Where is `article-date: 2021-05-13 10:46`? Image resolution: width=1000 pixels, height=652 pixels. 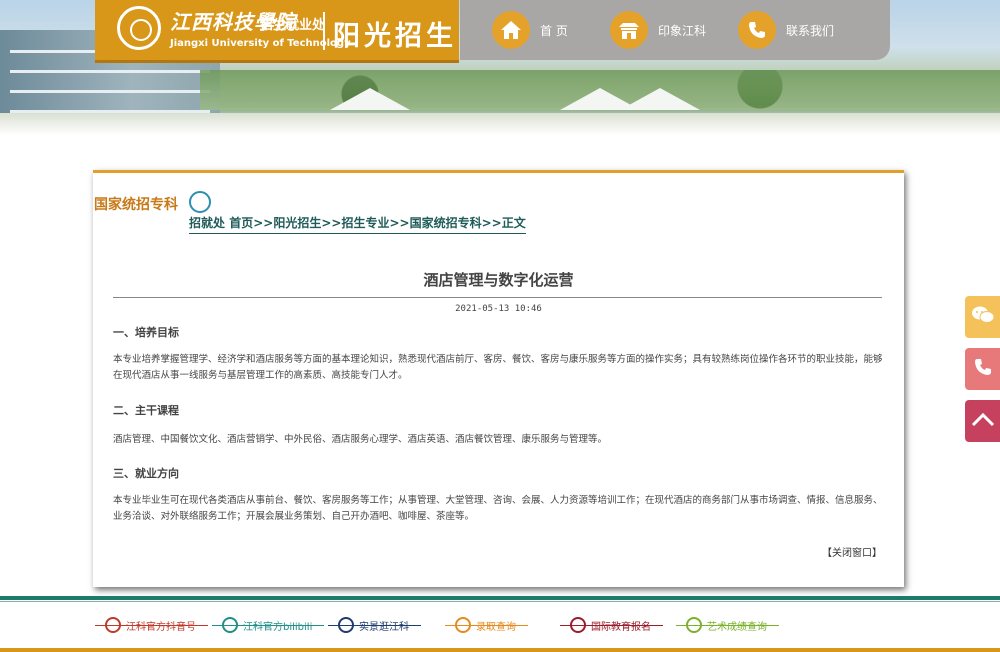
article-date: 2021-05-13 10:46 is located at coordinates (498, 309).